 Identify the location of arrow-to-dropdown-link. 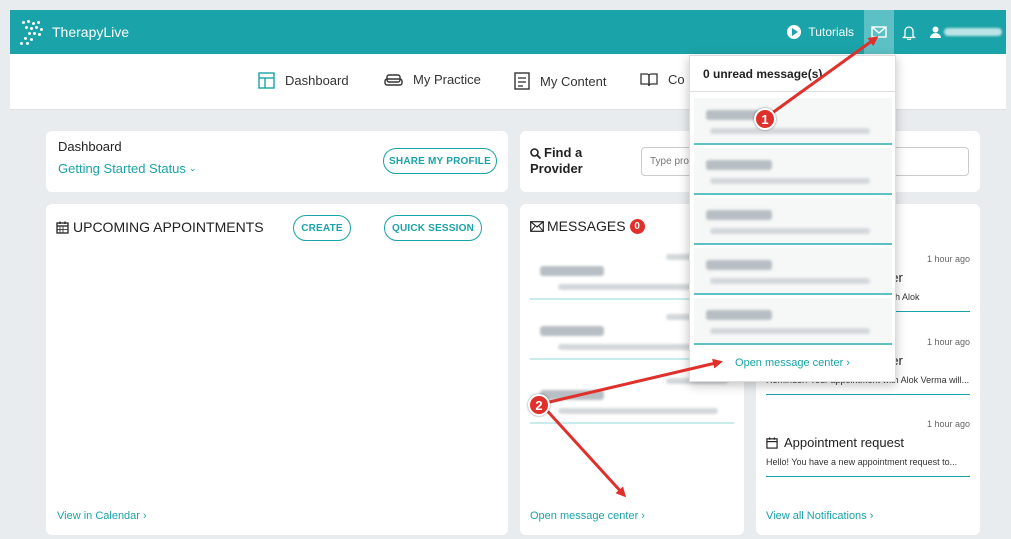
(631, 382).